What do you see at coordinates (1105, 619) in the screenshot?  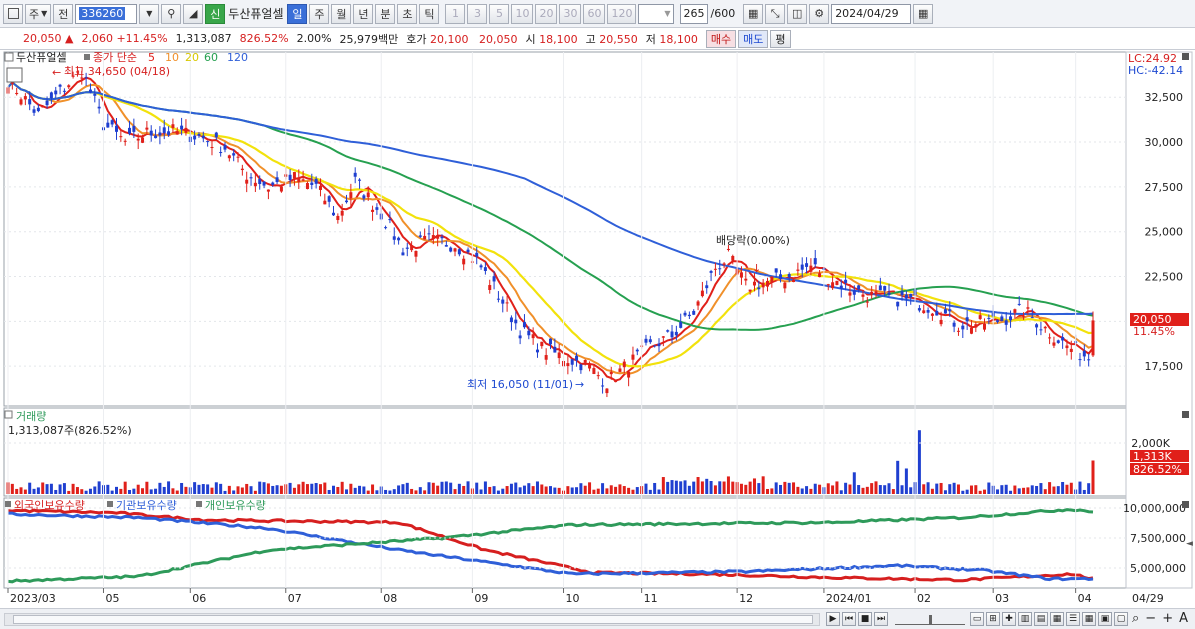 I see `info-button: ▣` at bounding box center [1105, 619].